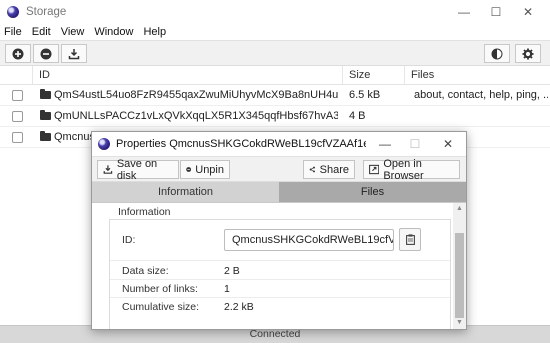 The image size is (550, 343). I want to click on row-files, so click(481, 116).